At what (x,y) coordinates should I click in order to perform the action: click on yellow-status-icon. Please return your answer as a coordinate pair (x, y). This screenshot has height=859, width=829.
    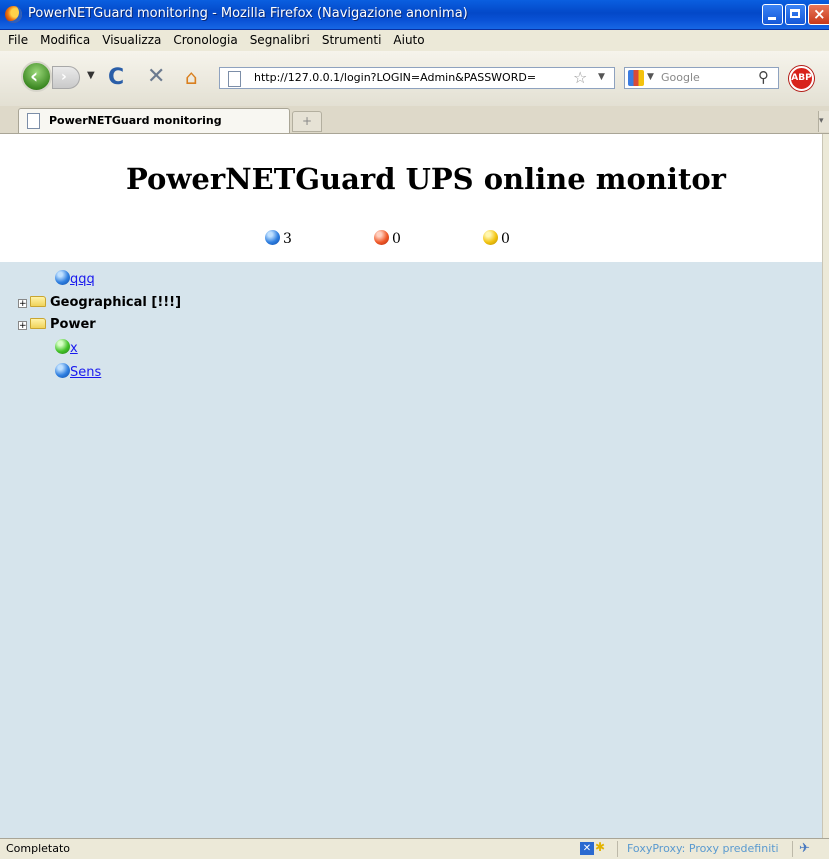
    Looking at the image, I should click on (490, 237).